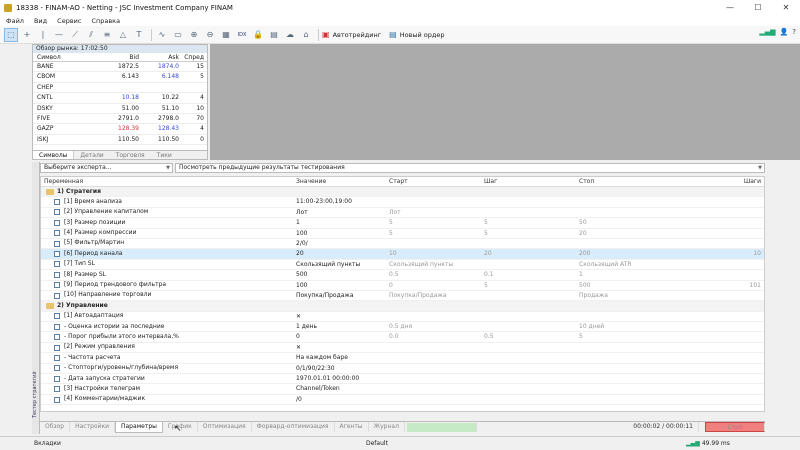 Image resolution: width=800 pixels, height=450 pixels. I want to click on parameter-row: [6] Период канала 20 10 20 200 10, so click(402, 254).